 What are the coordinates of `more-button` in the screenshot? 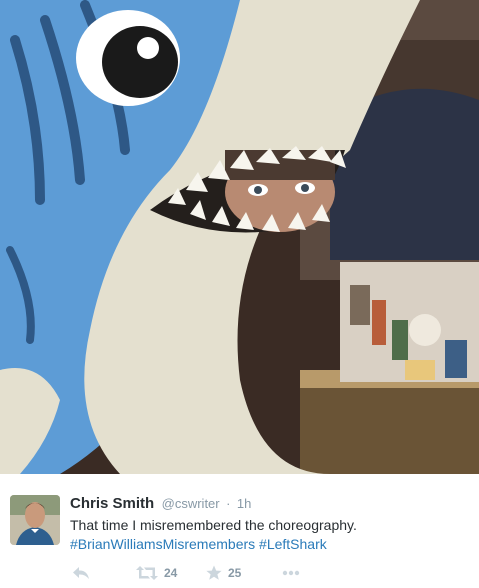 It's located at (291, 573).